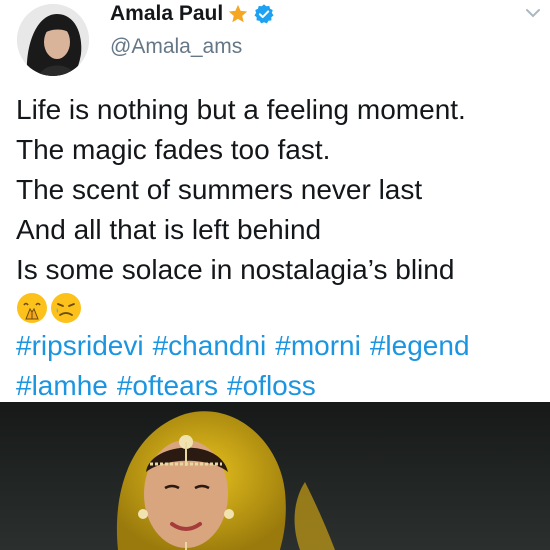 Image resolution: width=550 pixels, height=550 pixels. I want to click on tweet-line: Life is nothing but a feeling moment., so click(241, 109).